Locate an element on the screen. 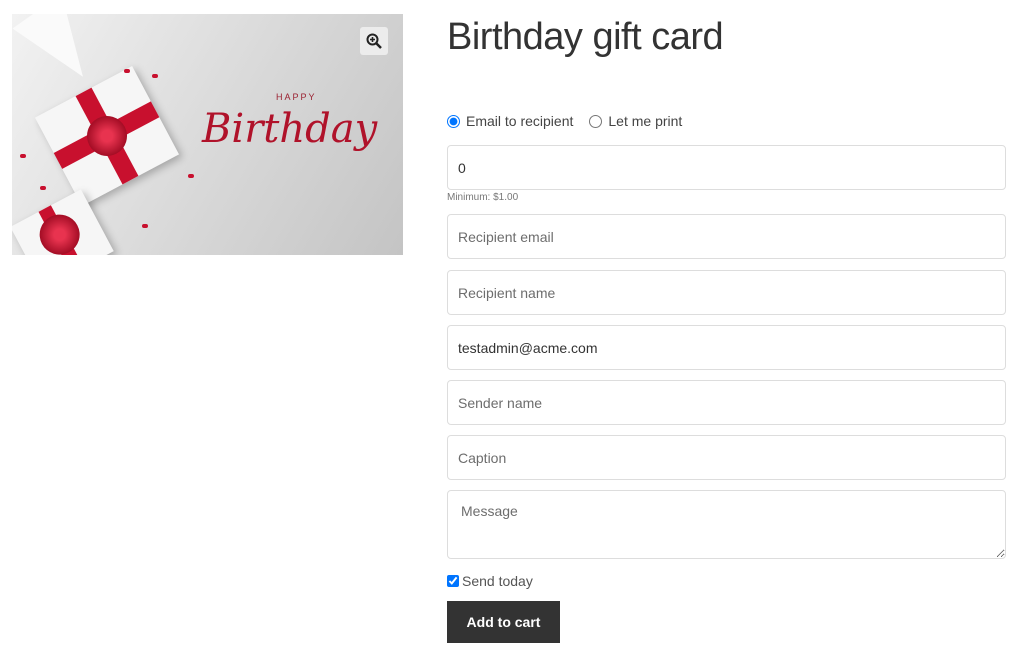 The width and height of the screenshot is (1024, 651). sender-email-input is located at coordinates (726, 347).